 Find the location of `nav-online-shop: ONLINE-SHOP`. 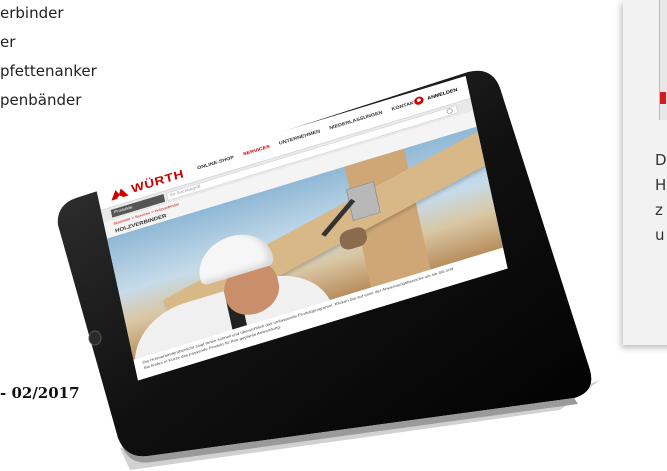

nav-online-shop: ONLINE-SHOP is located at coordinates (216, 163).